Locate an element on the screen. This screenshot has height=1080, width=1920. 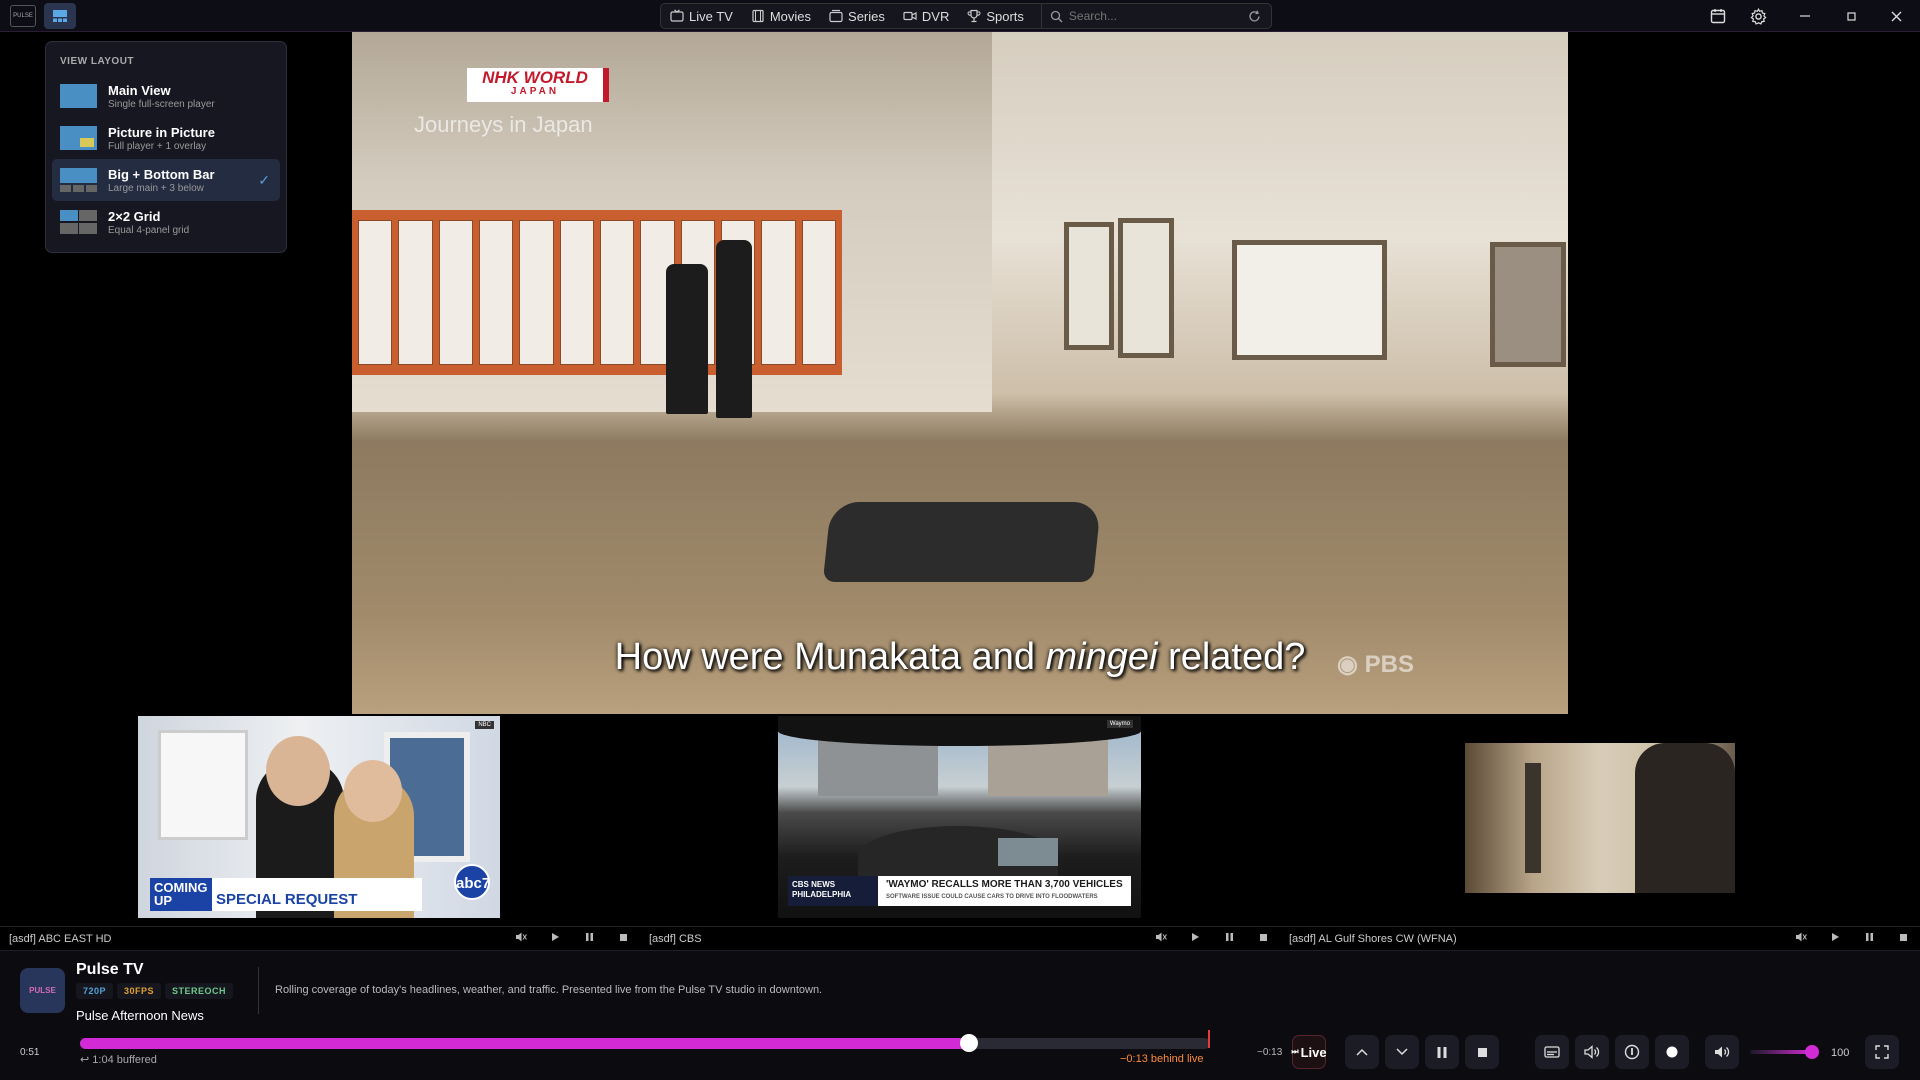
stop-button is located at coordinates (1482, 1052).